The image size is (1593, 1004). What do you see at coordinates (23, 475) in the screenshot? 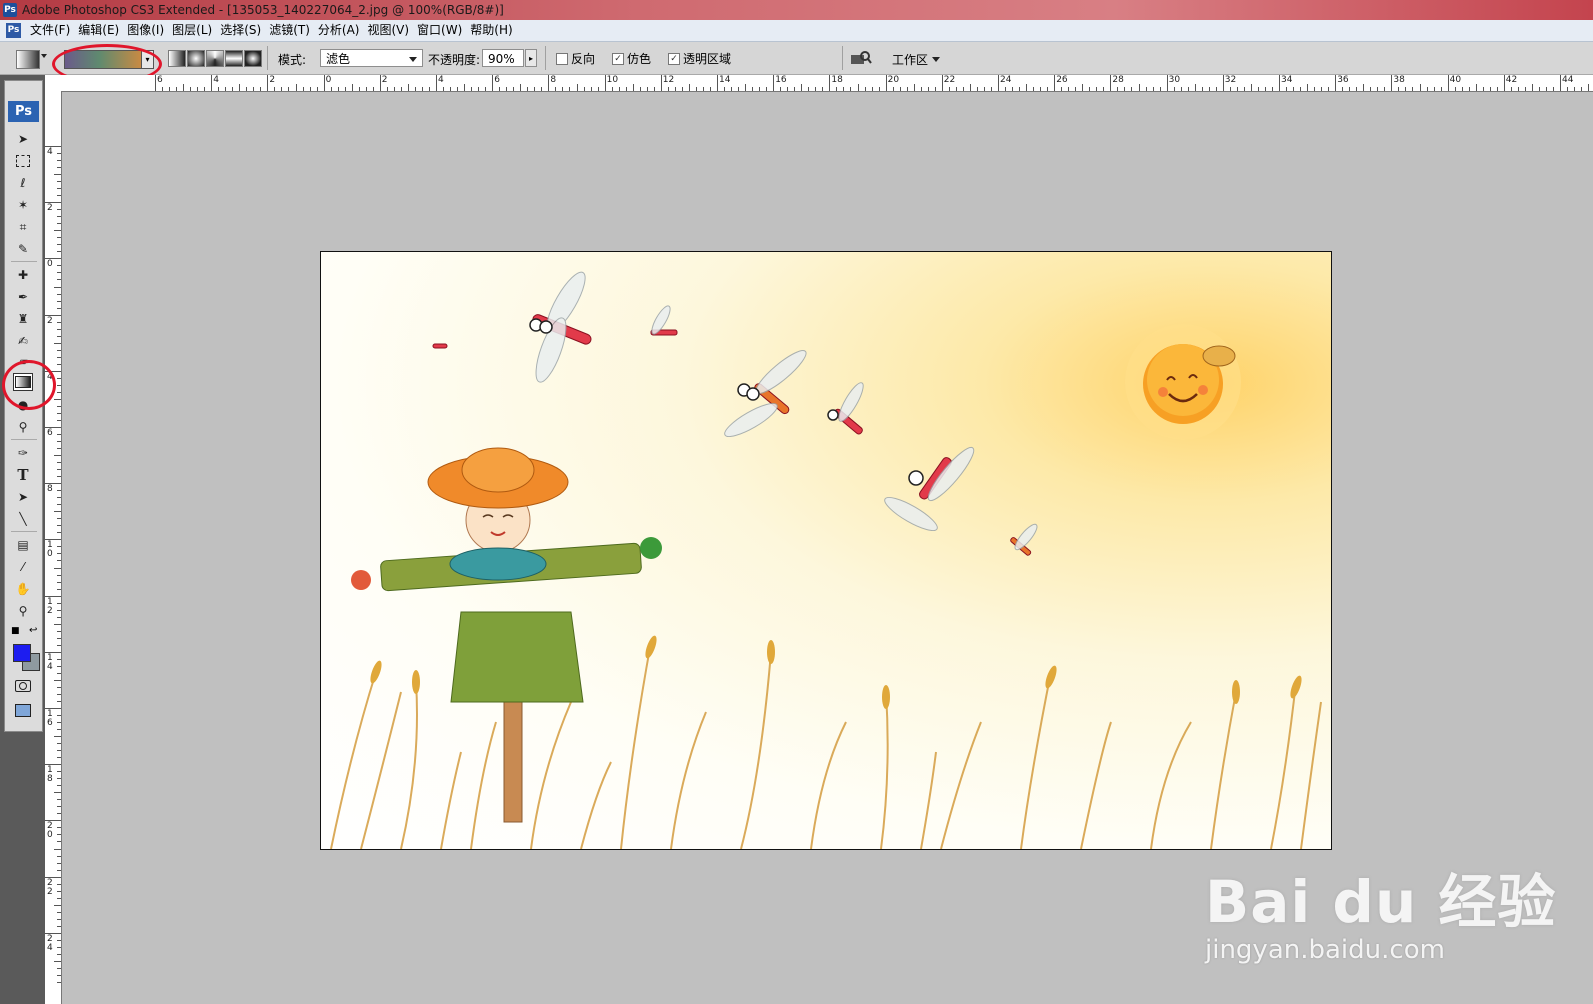
I see `type-tool-icon: T` at bounding box center [23, 475].